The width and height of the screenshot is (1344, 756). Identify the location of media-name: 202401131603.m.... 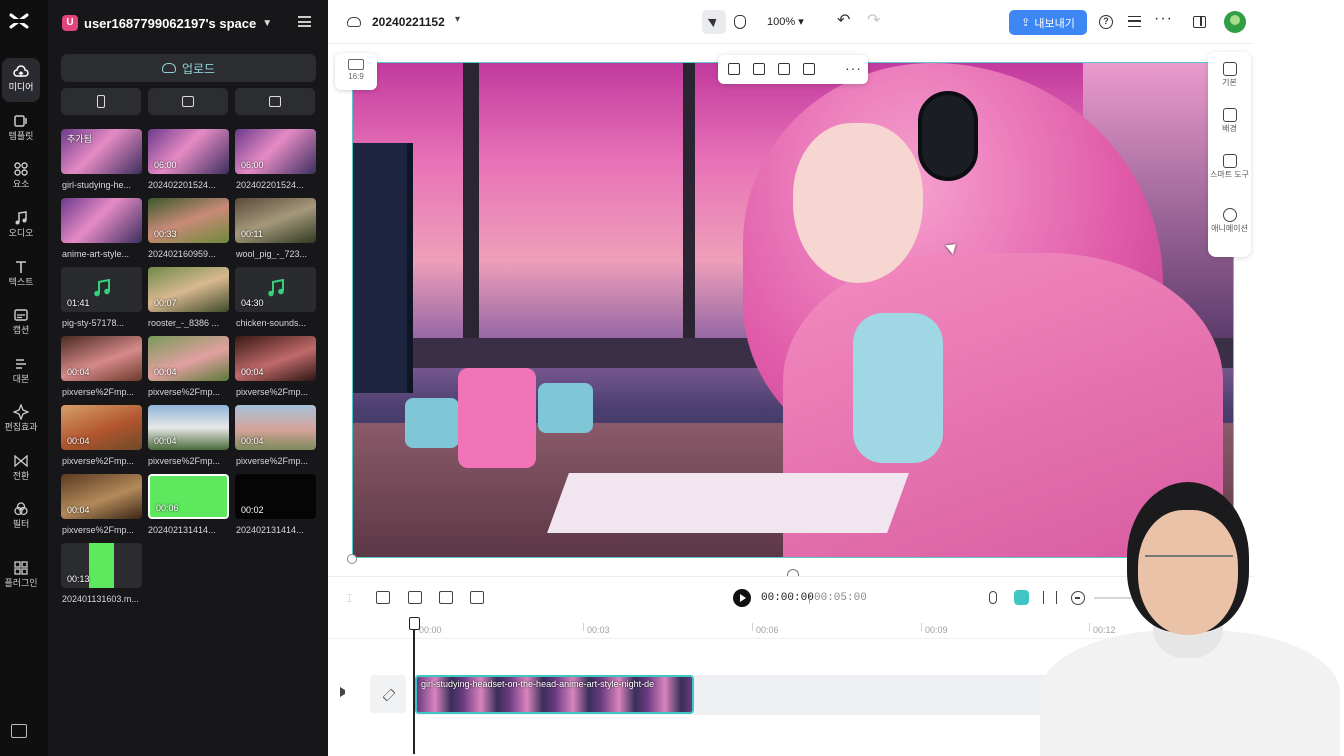
(100, 599).